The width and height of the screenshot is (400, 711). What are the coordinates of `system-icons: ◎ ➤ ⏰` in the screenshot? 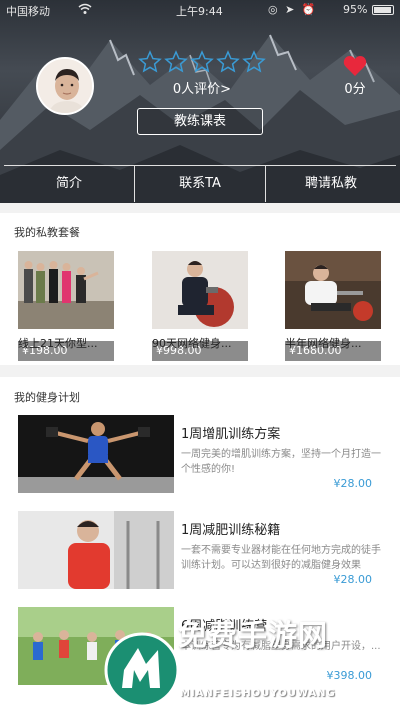 It's located at (293, 9).